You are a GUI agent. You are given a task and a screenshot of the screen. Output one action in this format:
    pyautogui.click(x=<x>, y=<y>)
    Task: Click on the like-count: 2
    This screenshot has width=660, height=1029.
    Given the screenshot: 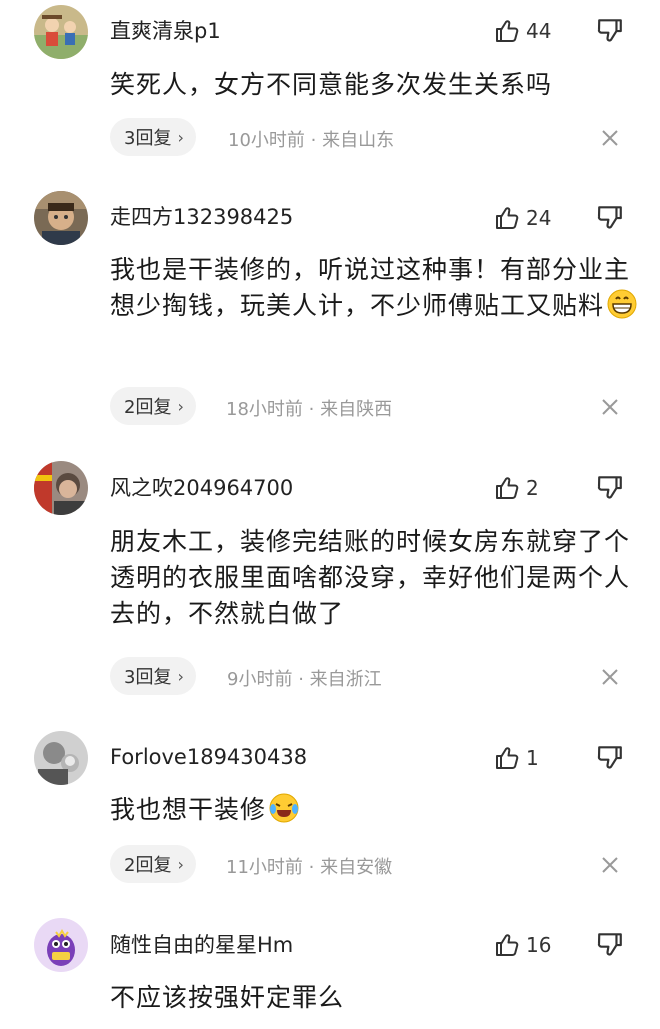 What is the action you would take?
    pyautogui.click(x=532, y=488)
    